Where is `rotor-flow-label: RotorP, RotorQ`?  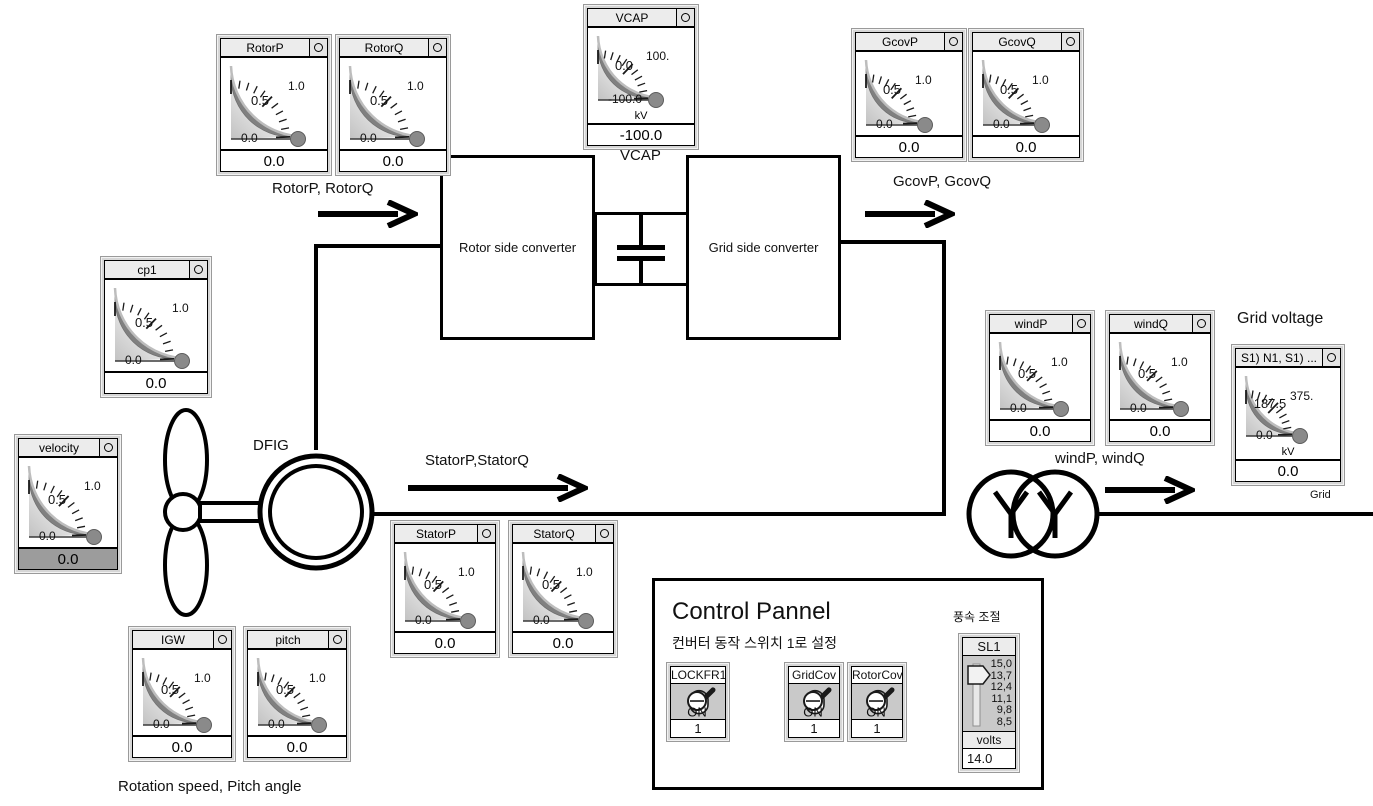
rotor-flow-label: RotorP, RotorQ is located at coordinates (323, 188).